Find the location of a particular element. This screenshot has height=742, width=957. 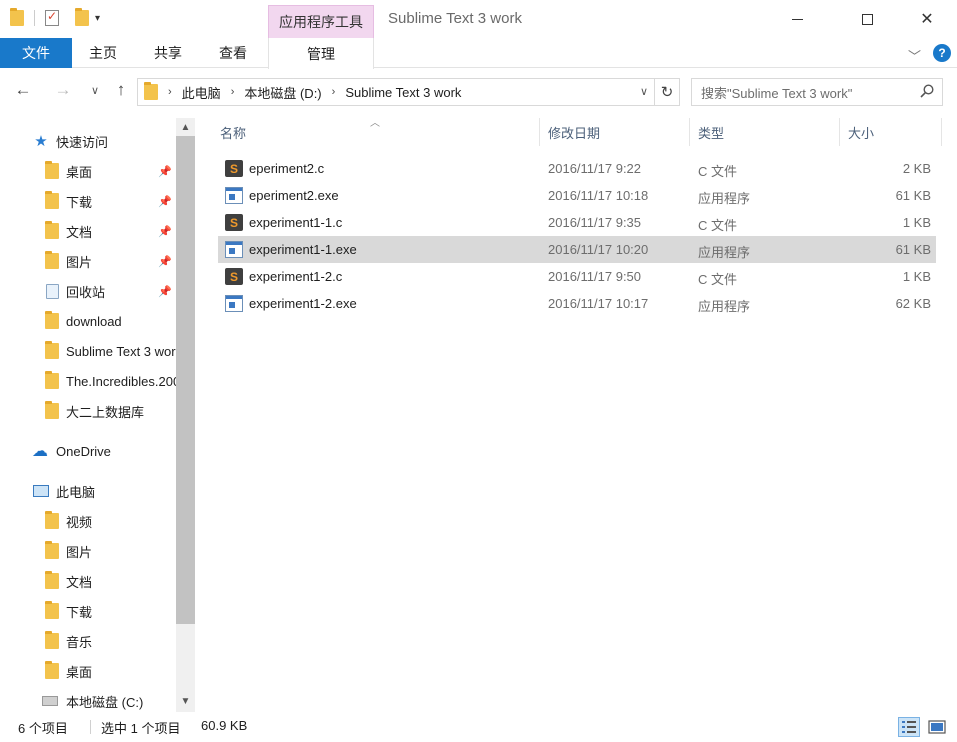

sidebar-item-label: 文档 is located at coordinates (79, 582).